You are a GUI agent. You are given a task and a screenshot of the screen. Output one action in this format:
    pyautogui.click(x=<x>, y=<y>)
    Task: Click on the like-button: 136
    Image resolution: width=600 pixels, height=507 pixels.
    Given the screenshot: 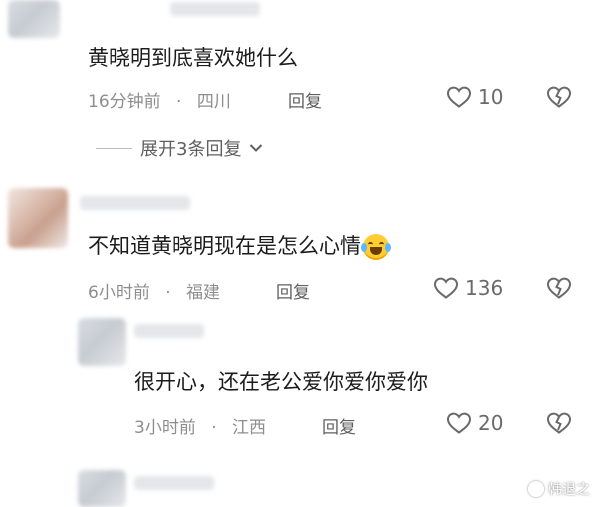 What is the action you would take?
    pyautogui.click(x=468, y=288)
    